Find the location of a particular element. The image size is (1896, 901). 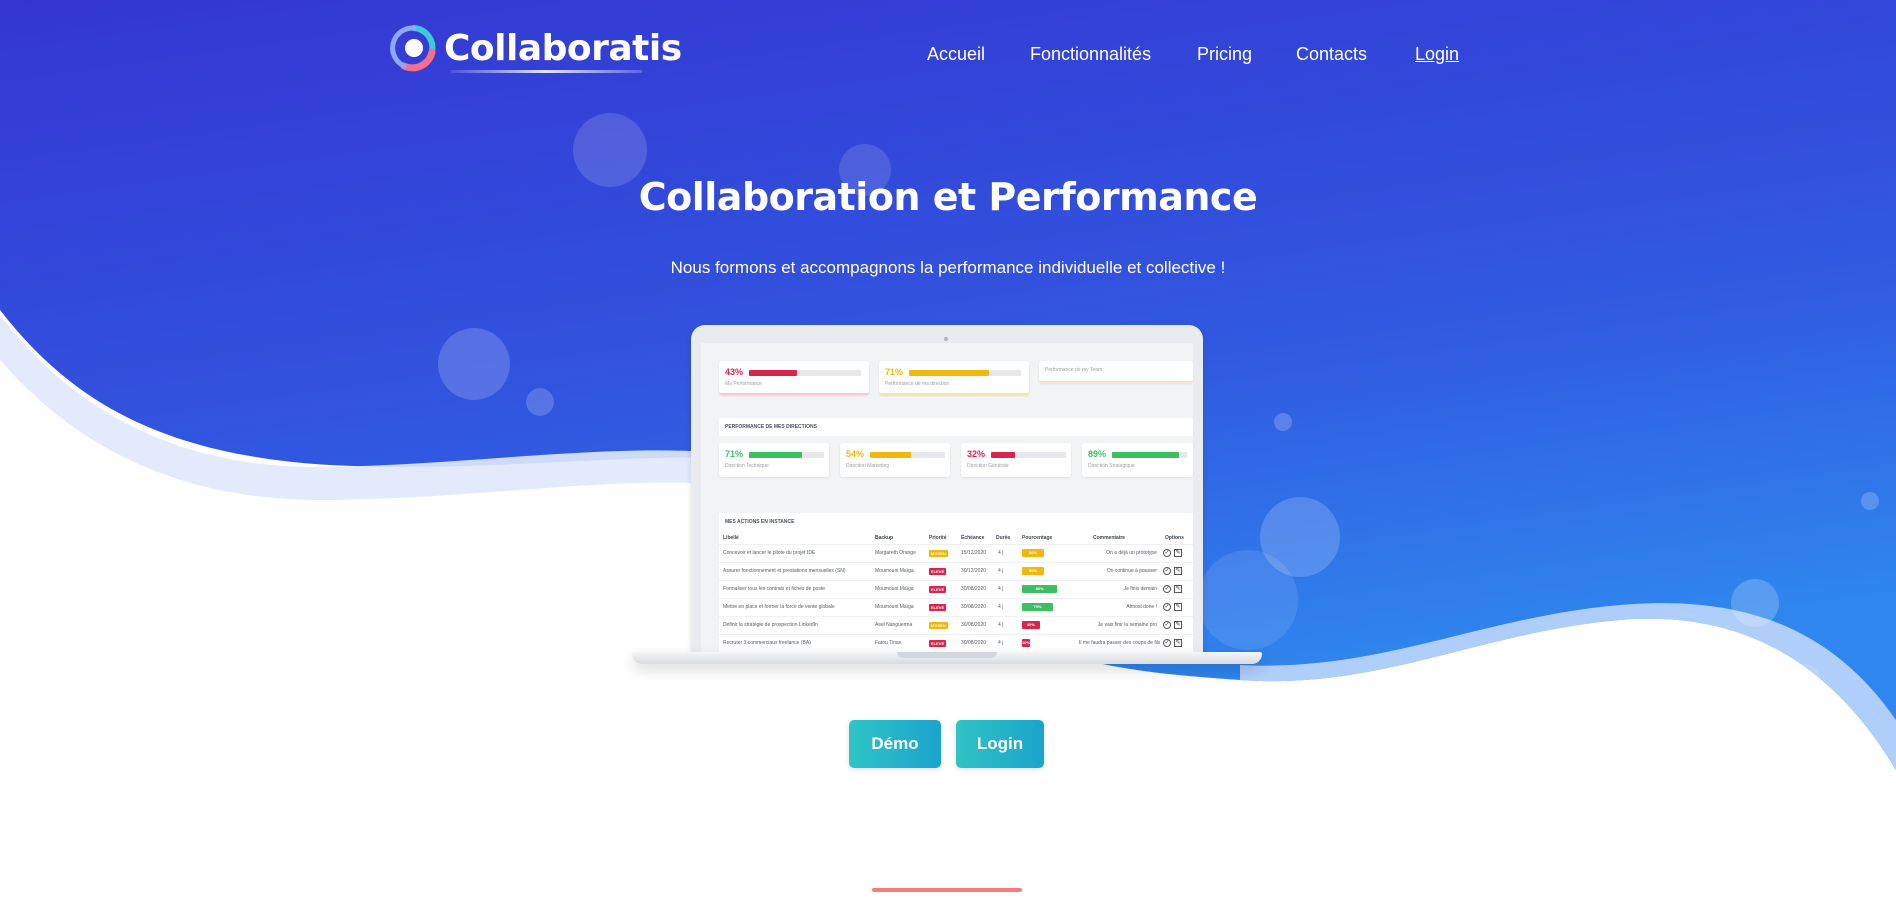

kpi-label: Direction Technique is located at coordinates (747, 466).